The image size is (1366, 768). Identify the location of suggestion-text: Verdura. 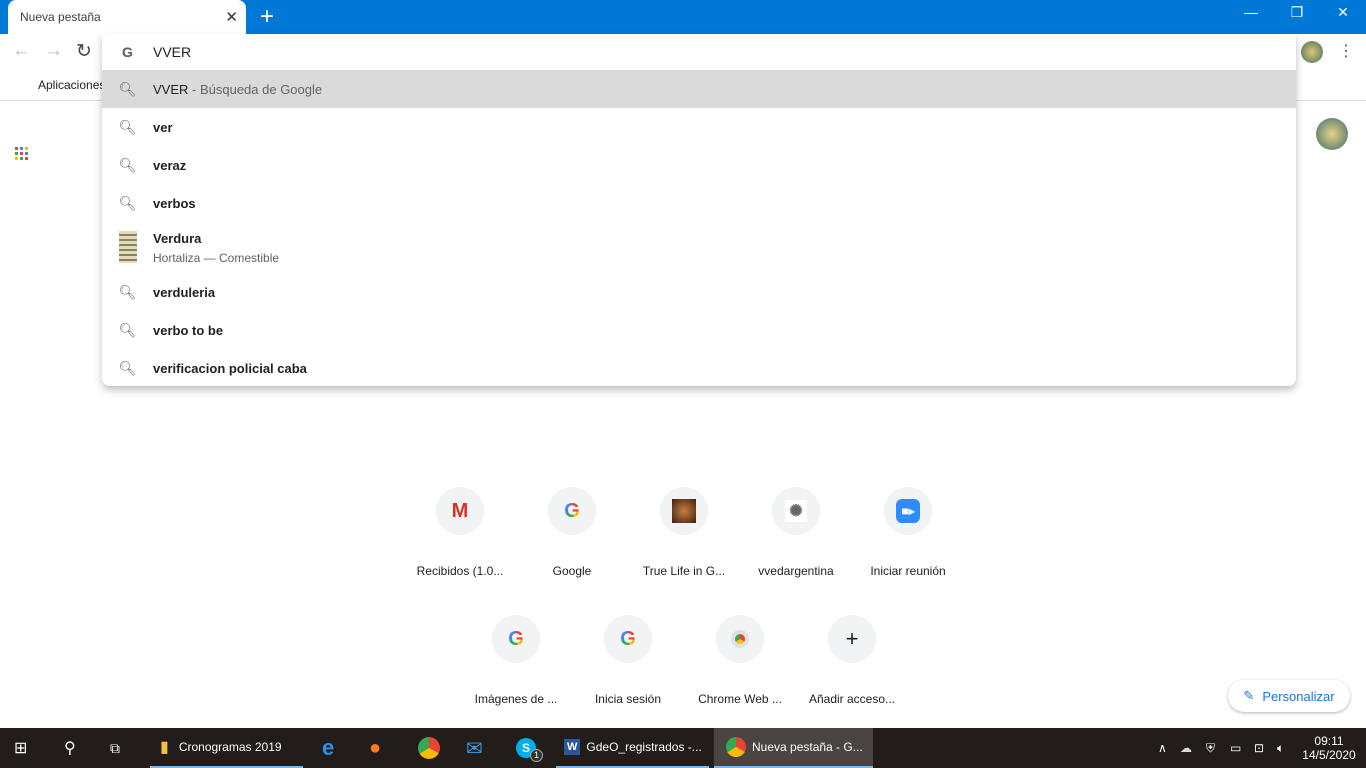
(177, 238).